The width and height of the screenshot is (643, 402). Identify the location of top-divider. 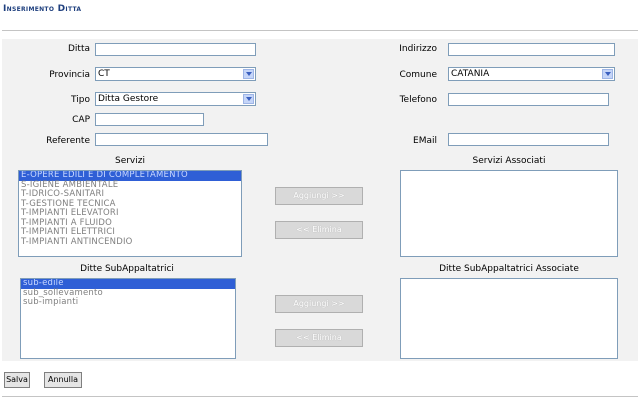
(320, 30).